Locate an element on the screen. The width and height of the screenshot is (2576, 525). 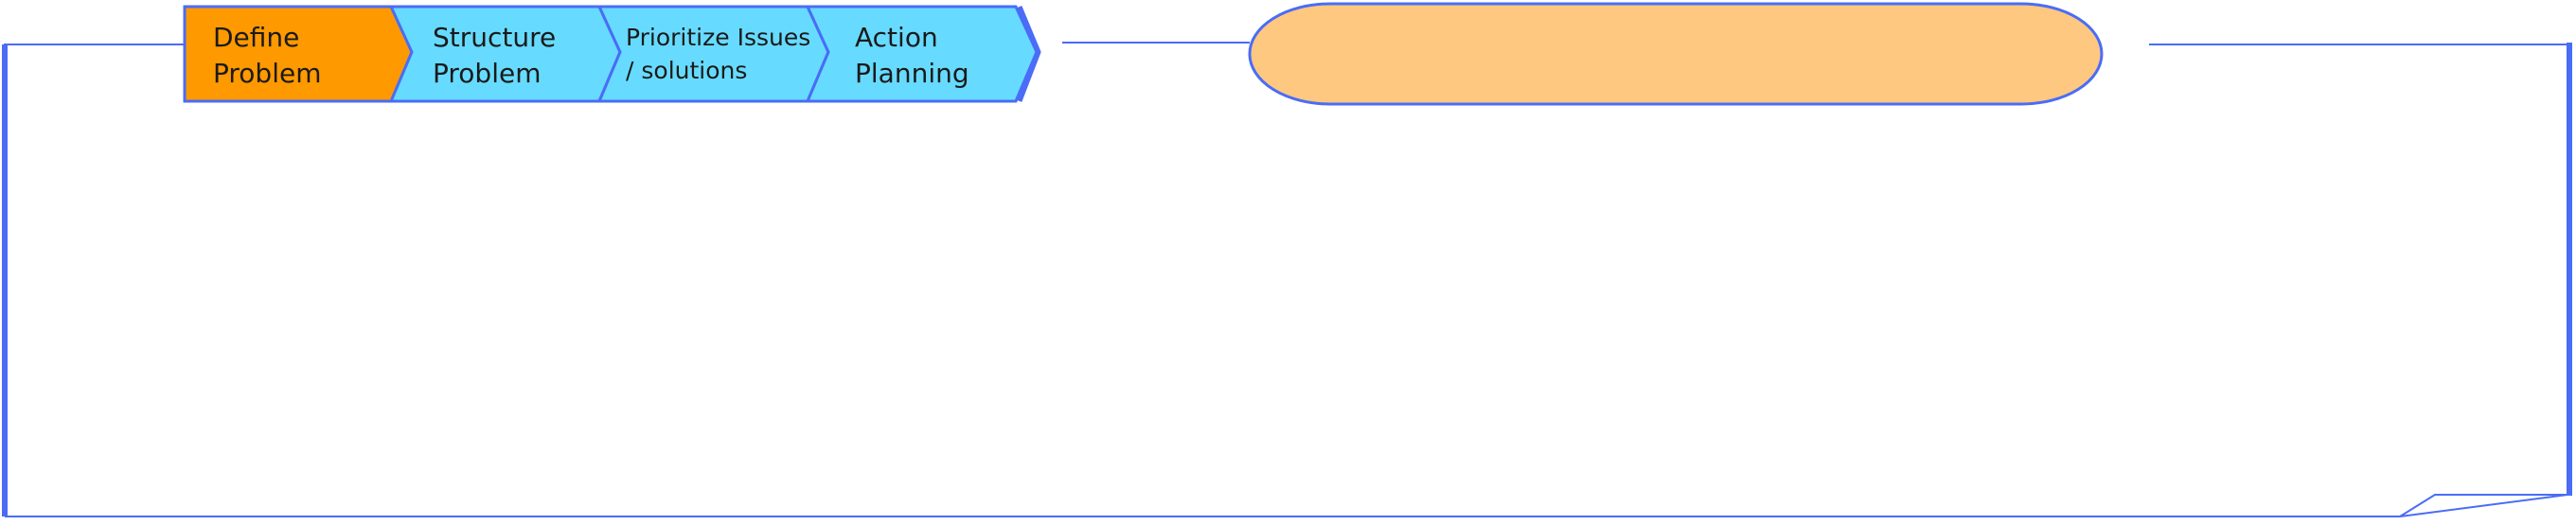
title-pill-shape is located at coordinates (1676, 54).